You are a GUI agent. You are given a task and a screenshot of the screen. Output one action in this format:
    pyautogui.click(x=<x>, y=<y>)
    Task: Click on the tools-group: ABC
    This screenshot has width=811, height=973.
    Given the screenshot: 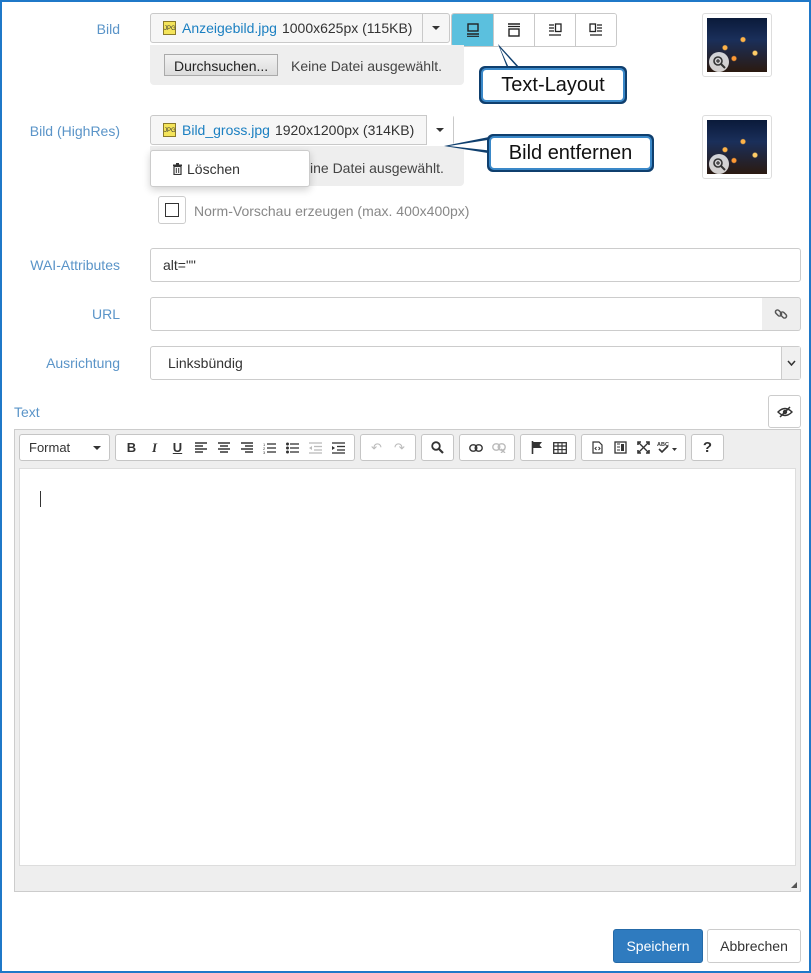 What is the action you would take?
    pyautogui.click(x=633, y=447)
    